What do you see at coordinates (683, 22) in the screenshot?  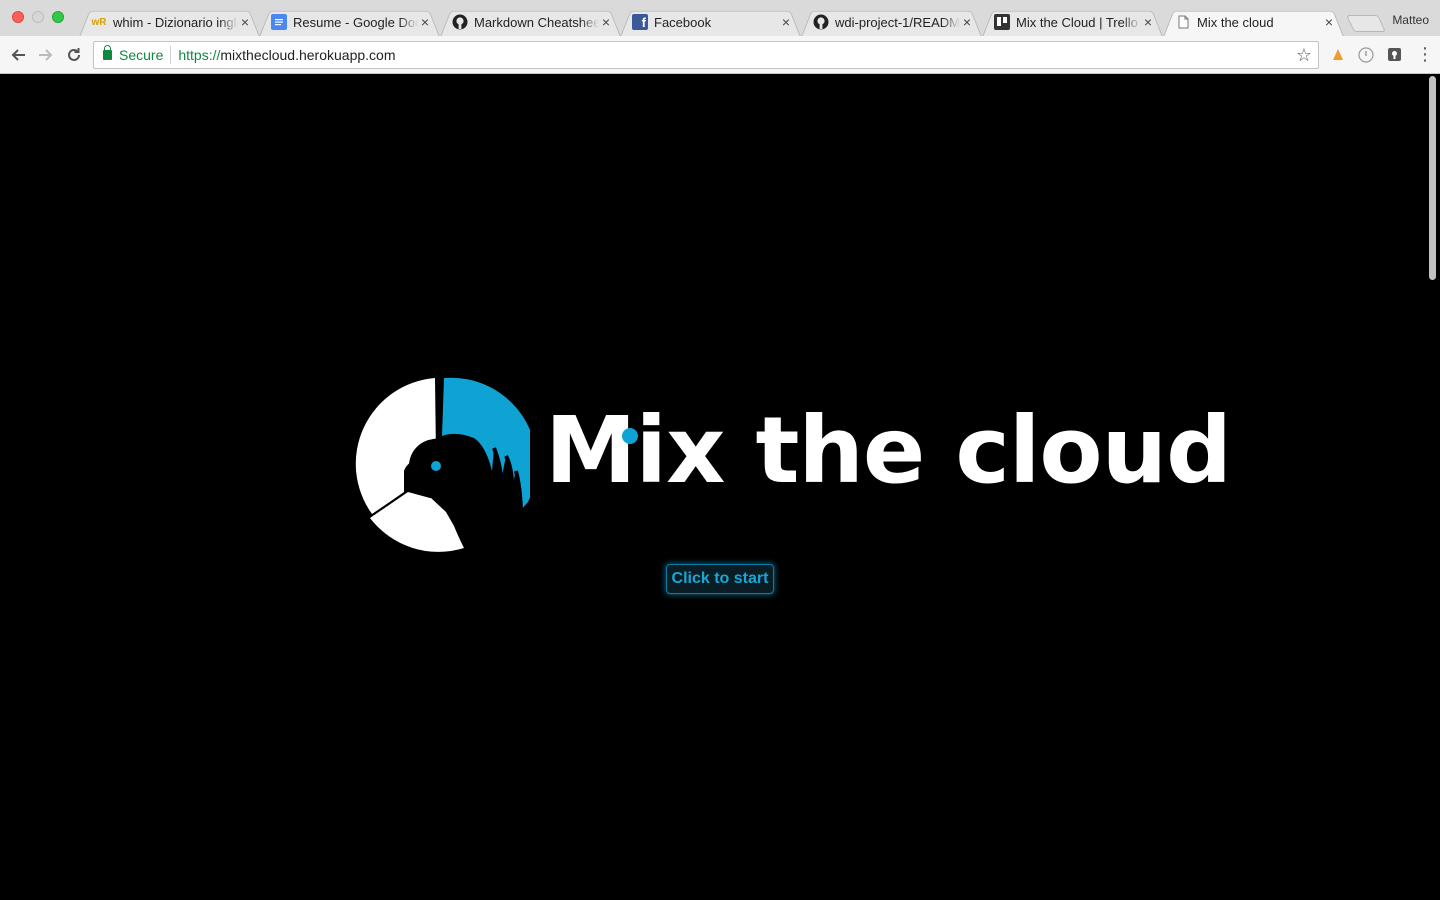 I see `tab-title: Facebook` at bounding box center [683, 22].